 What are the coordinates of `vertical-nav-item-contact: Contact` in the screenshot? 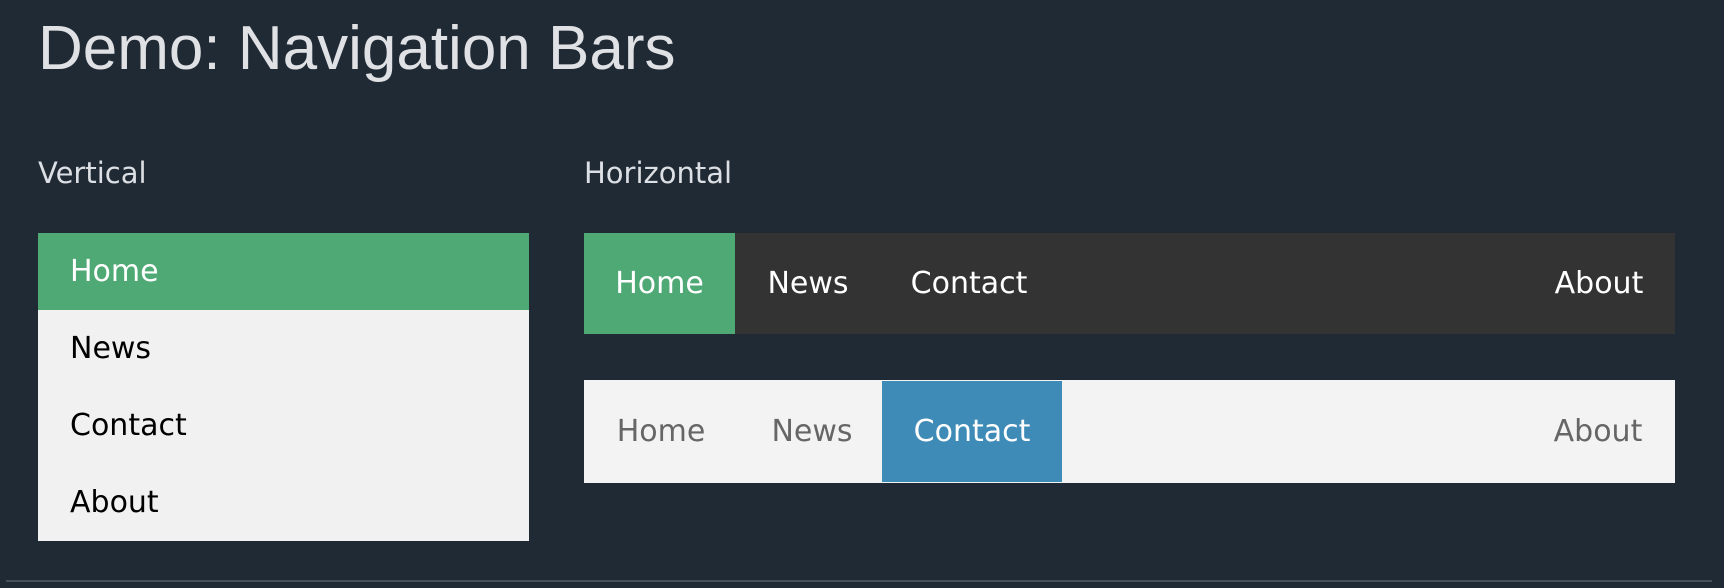 It's located at (283, 425).